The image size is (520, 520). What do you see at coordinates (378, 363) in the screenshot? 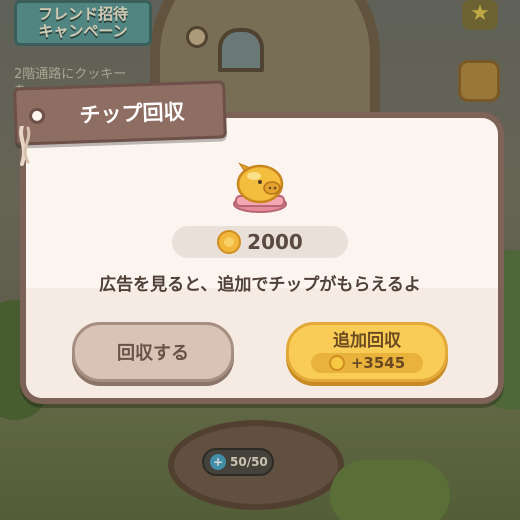
I see `extra-bonus-amount: +3545` at bounding box center [378, 363].